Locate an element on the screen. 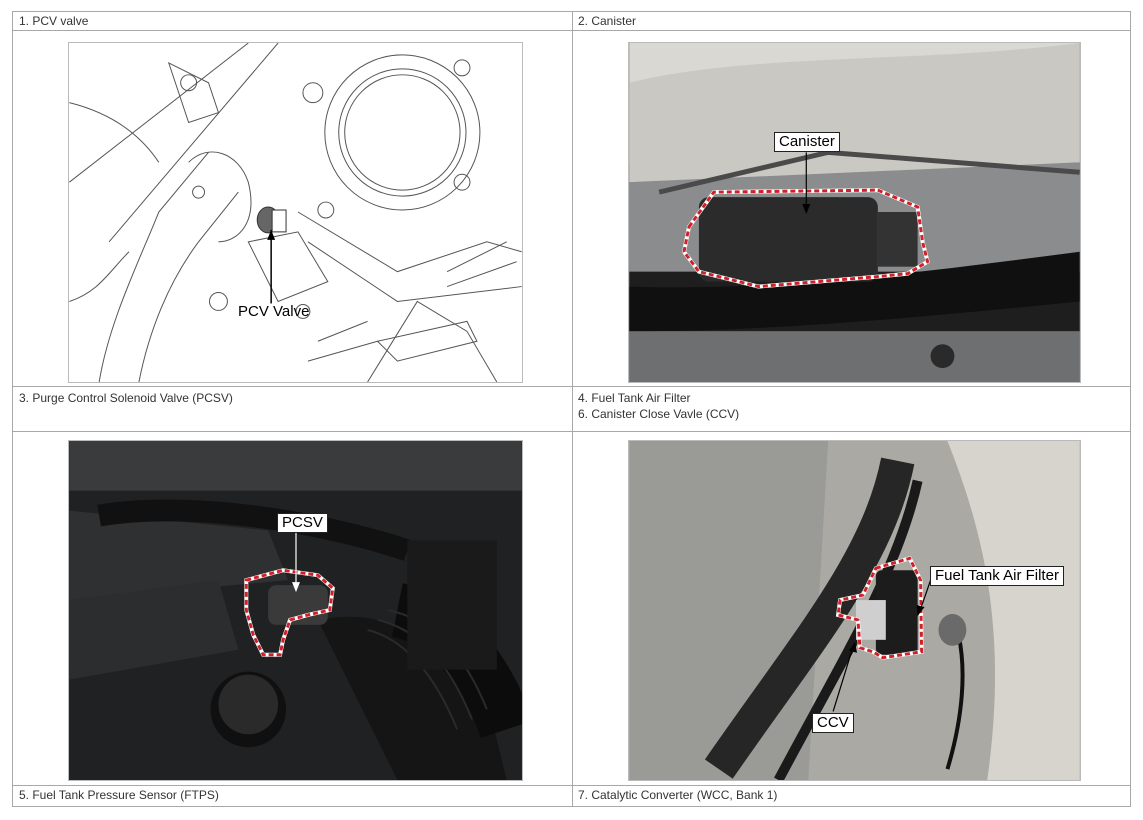 The width and height of the screenshot is (1143, 820). caption-fuel-tank-air-filter: 4. Fuel Tank Air Filter is located at coordinates (634, 398).